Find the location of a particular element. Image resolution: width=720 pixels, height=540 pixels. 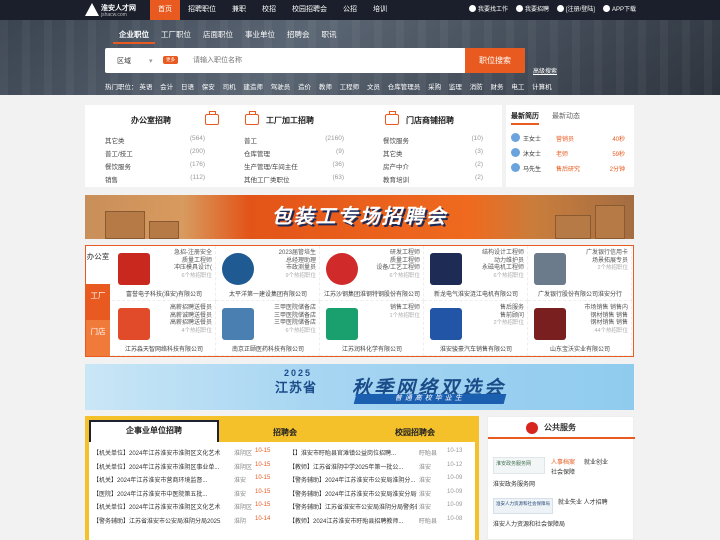

hr-bureau-label: 淮安人力资源和社会保障局 is located at coordinates (529, 523).